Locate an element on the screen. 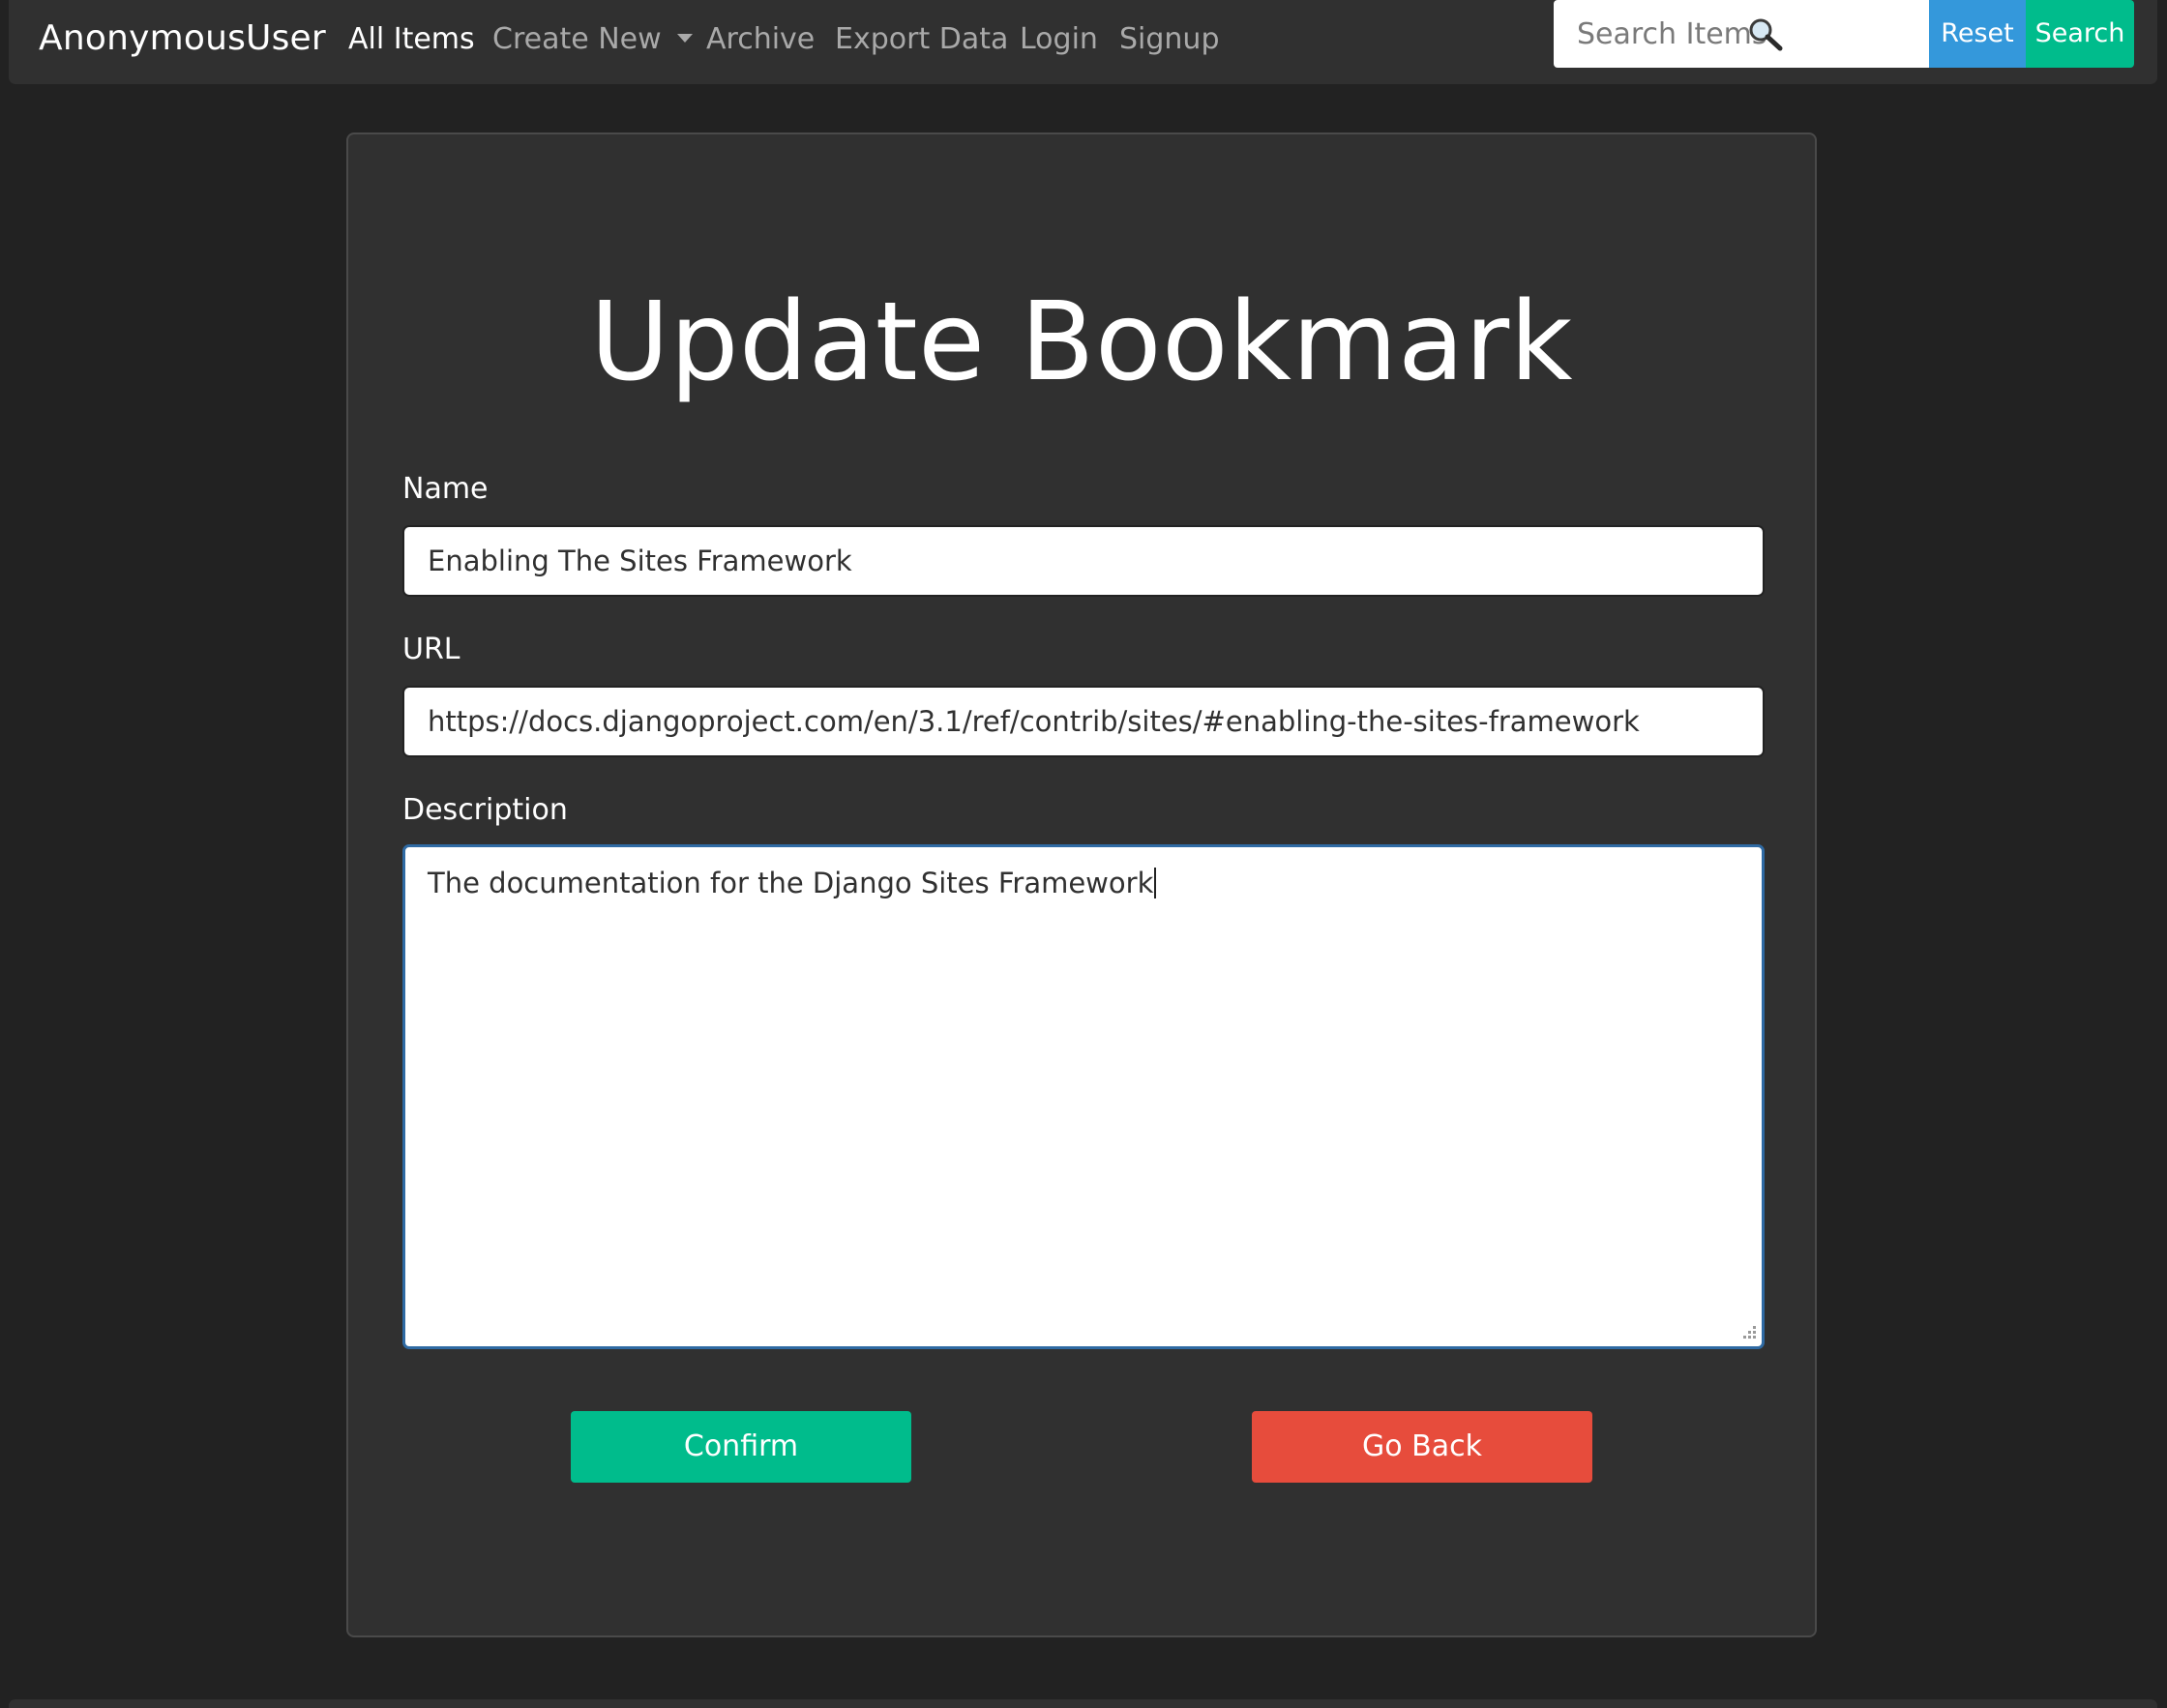  search-box is located at coordinates (1741, 34).